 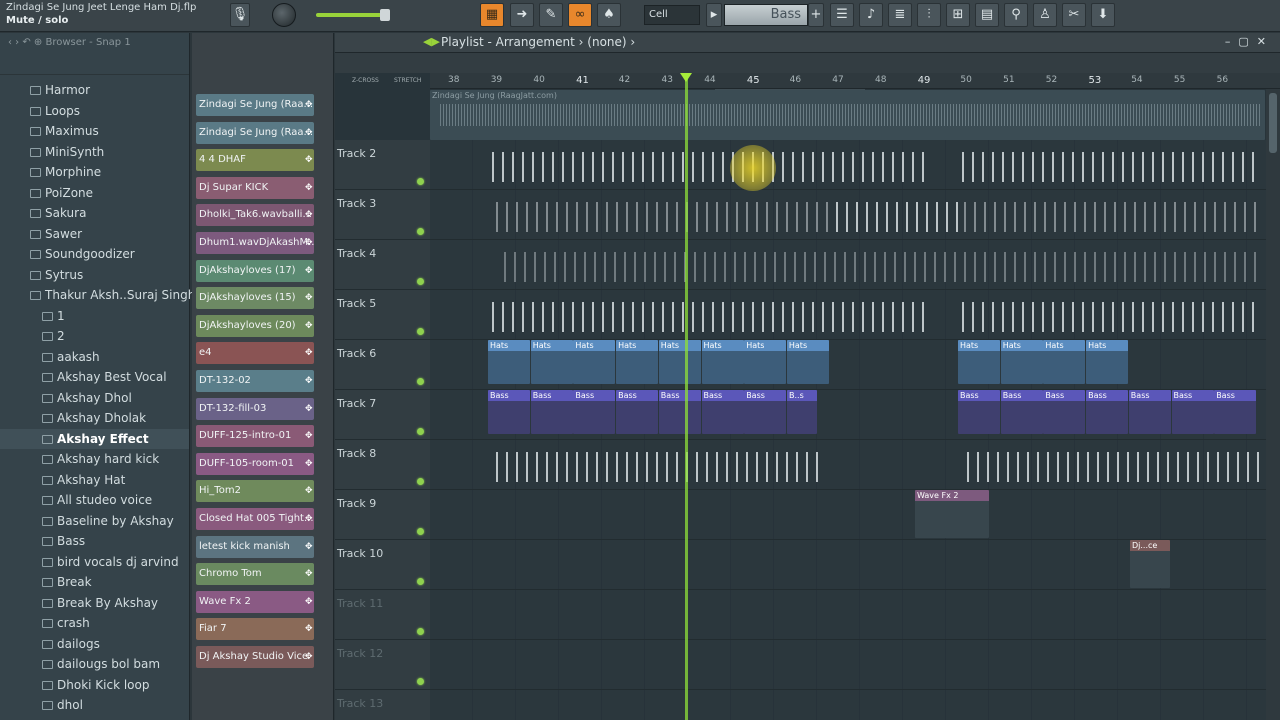 I want to click on browser-item: Sakura, so click(x=58, y=213).